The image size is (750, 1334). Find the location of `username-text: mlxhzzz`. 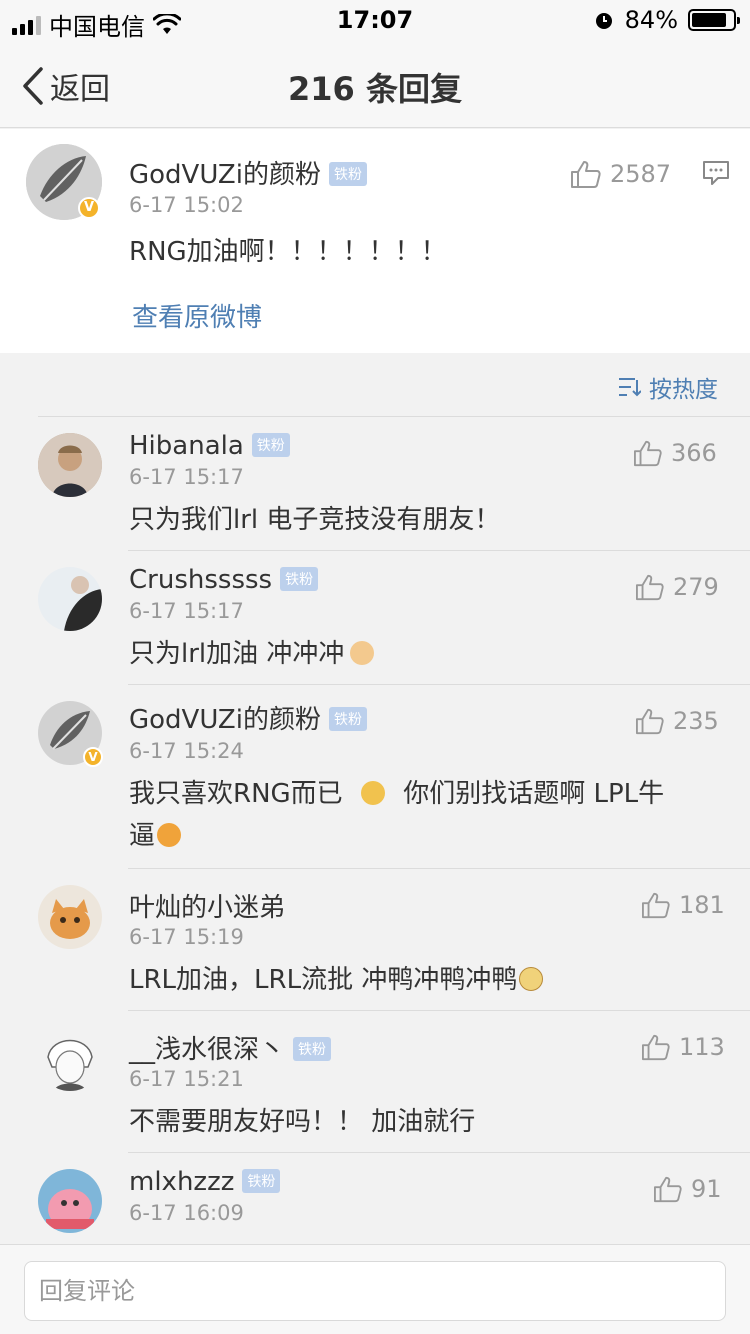

username-text: mlxhzzz is located at coordinates (182, 1182).